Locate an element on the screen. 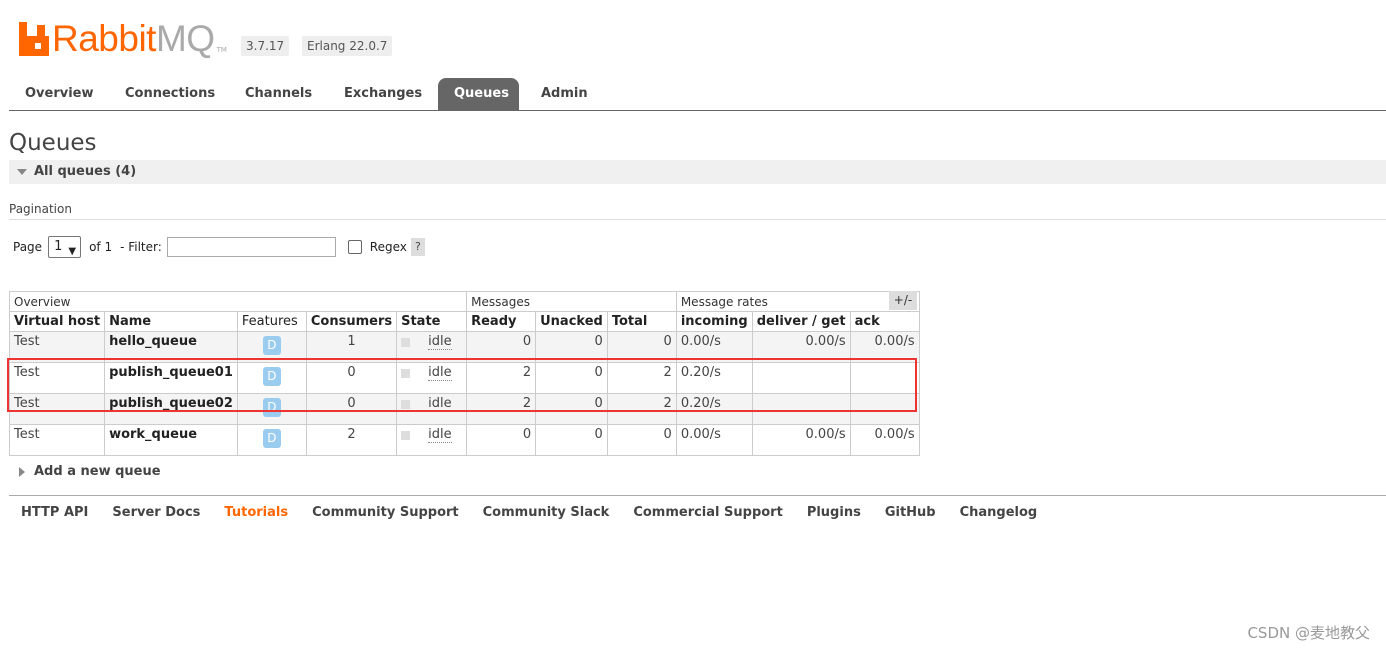 The height and width of the screenshot is (650, 1386). tab-channels: Channels is located at coordinates (278, 94).